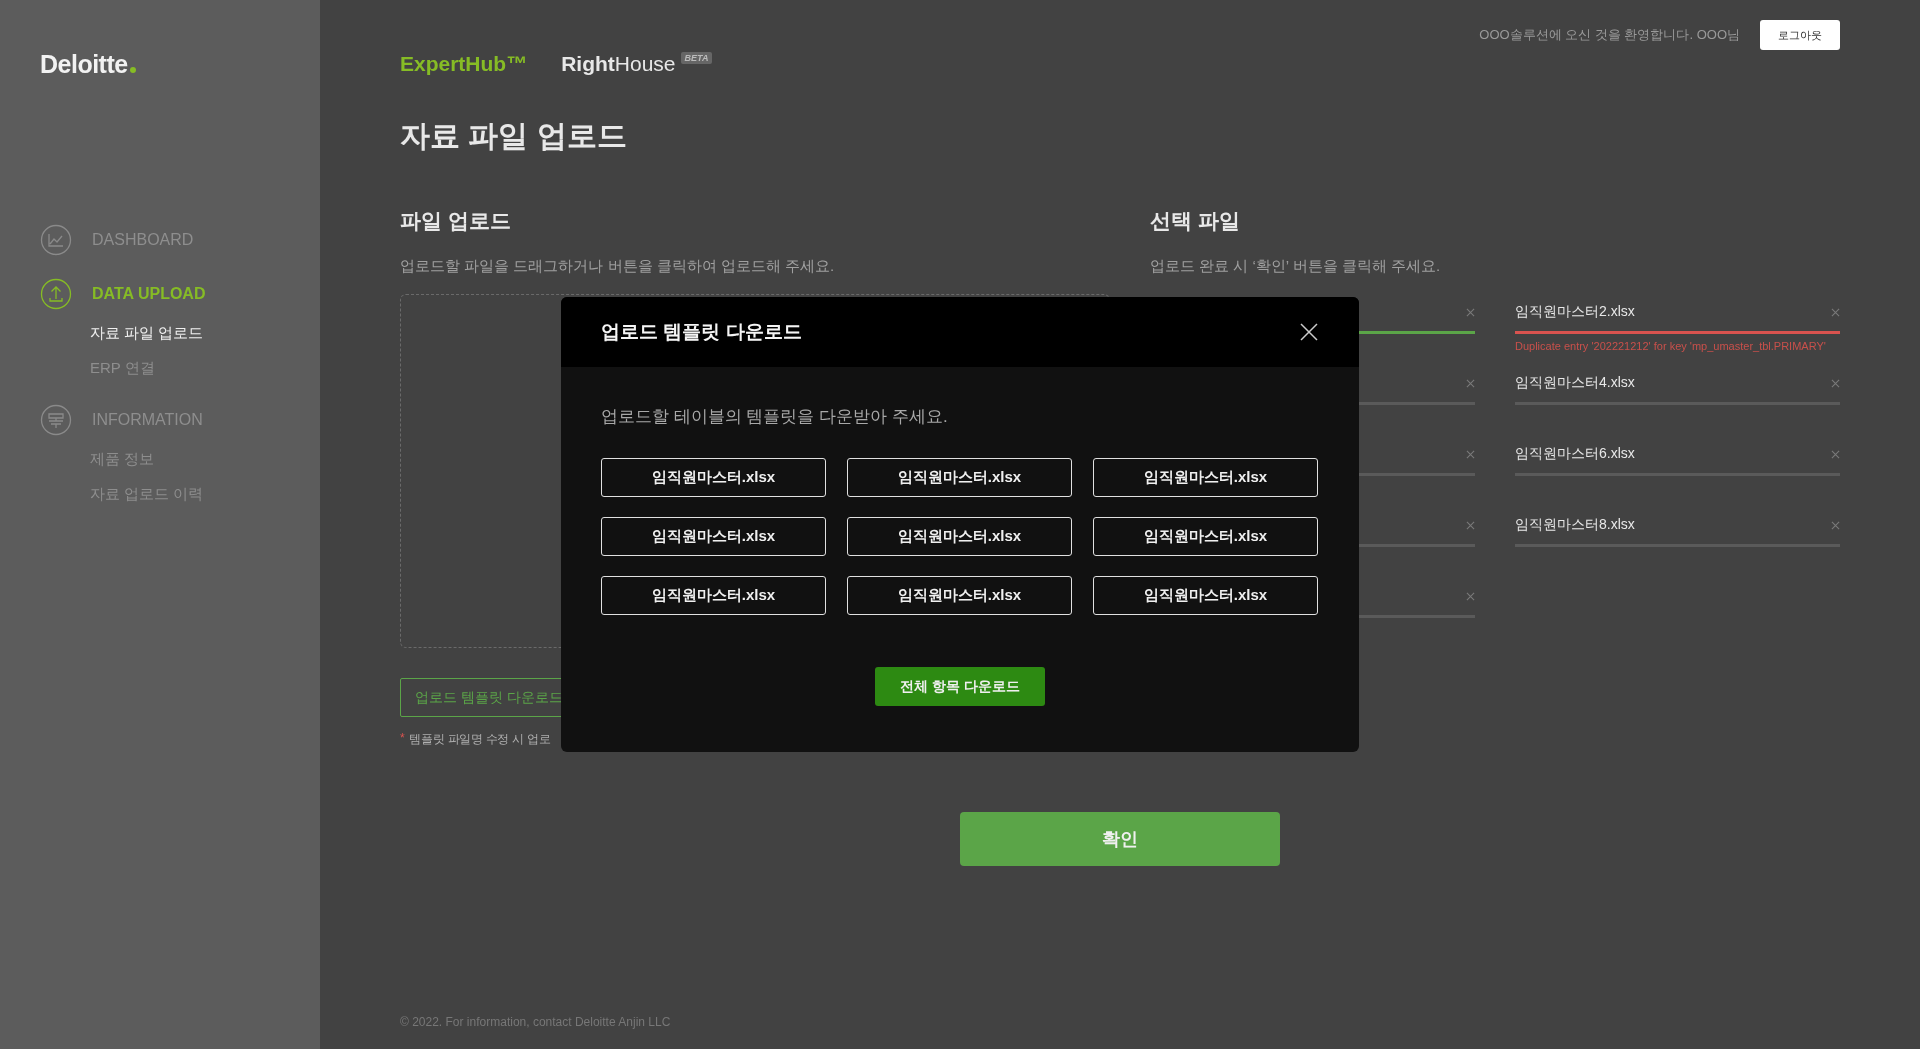 This screenshot has height=1049, width=1920. What do you see at coordinates (1575, 525) in the screenshot?
I see `file-name: 임직원마스터8.xlsx` at bounding box center [1575, 525].